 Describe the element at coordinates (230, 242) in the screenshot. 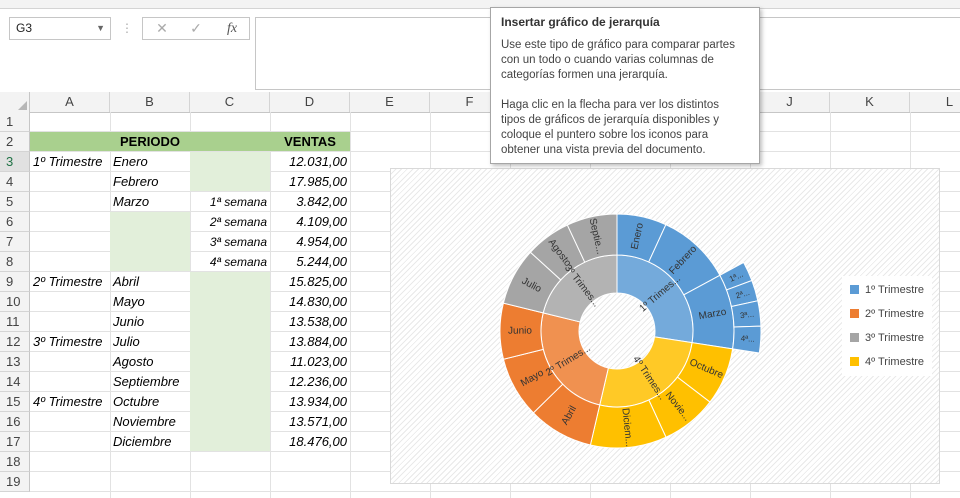

I see `week-cell: 3ª semana` at that location.